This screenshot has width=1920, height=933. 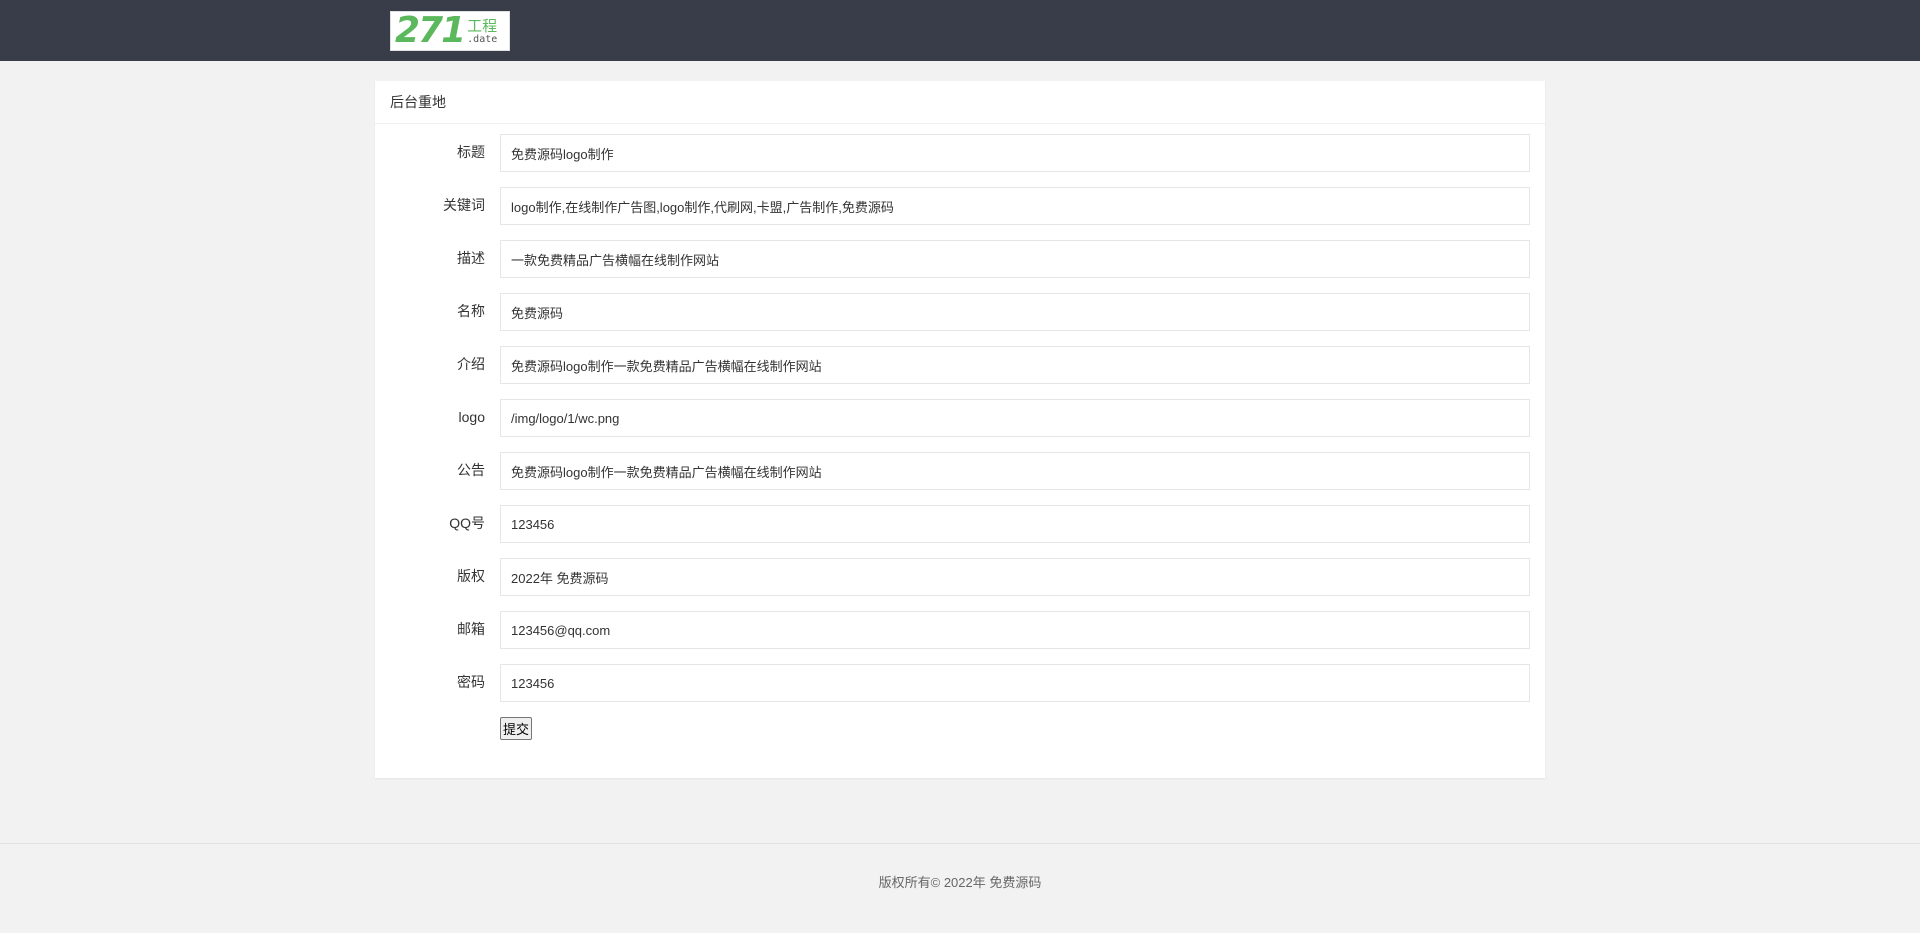 I want to click on notice-input, so click(x=1015, y=471).